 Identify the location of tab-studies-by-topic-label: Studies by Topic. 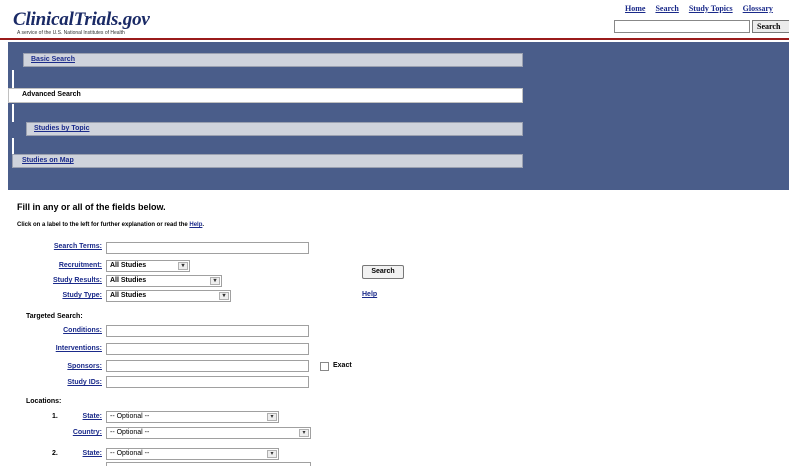
(62, 128).